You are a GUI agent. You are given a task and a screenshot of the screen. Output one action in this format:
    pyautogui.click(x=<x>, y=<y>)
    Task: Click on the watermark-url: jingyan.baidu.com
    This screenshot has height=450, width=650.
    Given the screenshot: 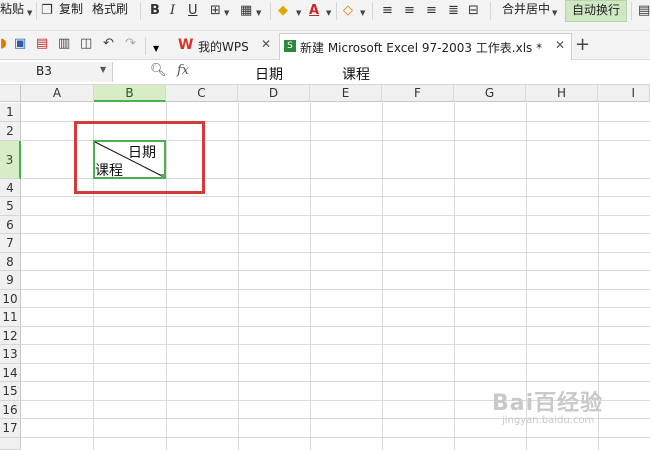 What is the action you would take?
    pyautogui.click(x=548, y=420)
    